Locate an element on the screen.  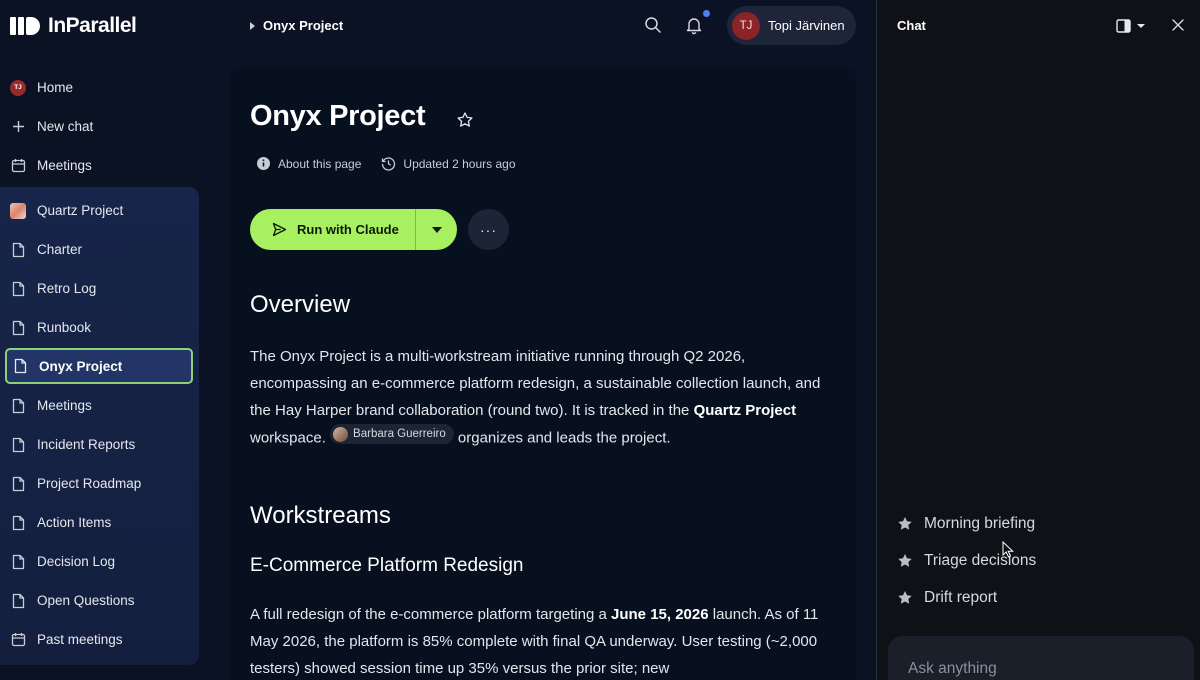
suggestion-label: Triage decisions is located at coordinates (980, 560).